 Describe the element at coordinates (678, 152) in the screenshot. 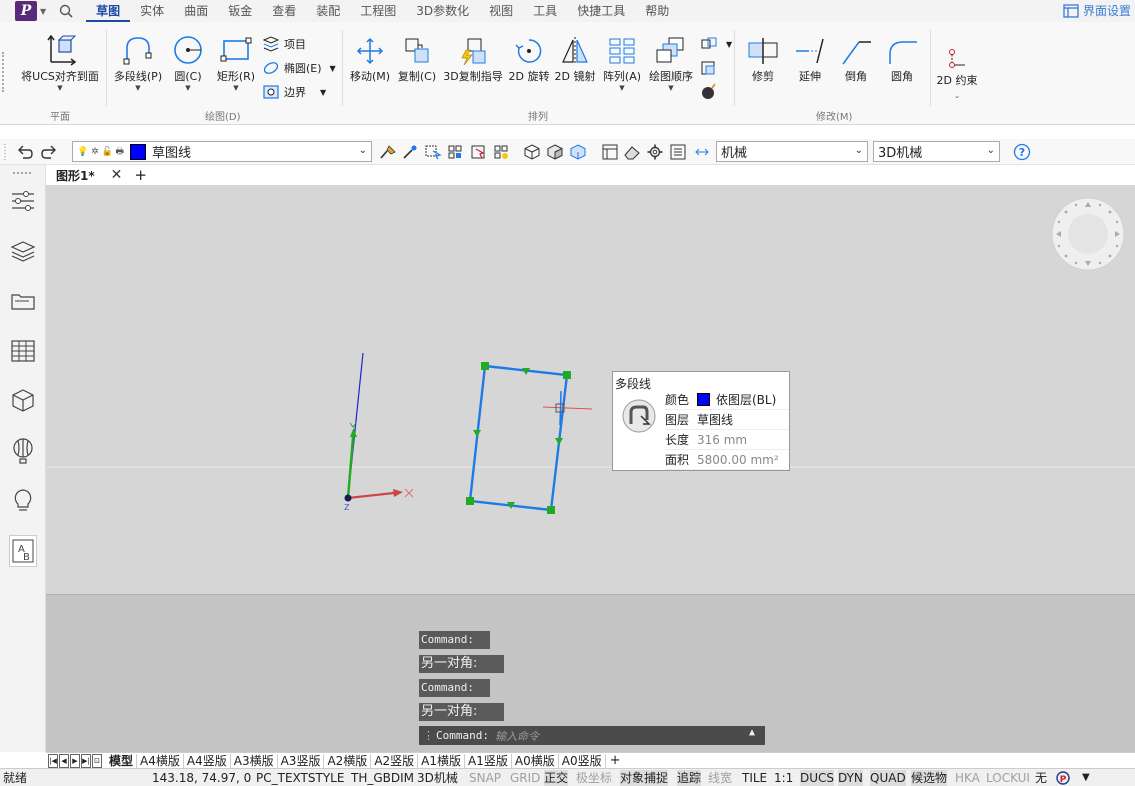

I see `style-manager-button` at that location.